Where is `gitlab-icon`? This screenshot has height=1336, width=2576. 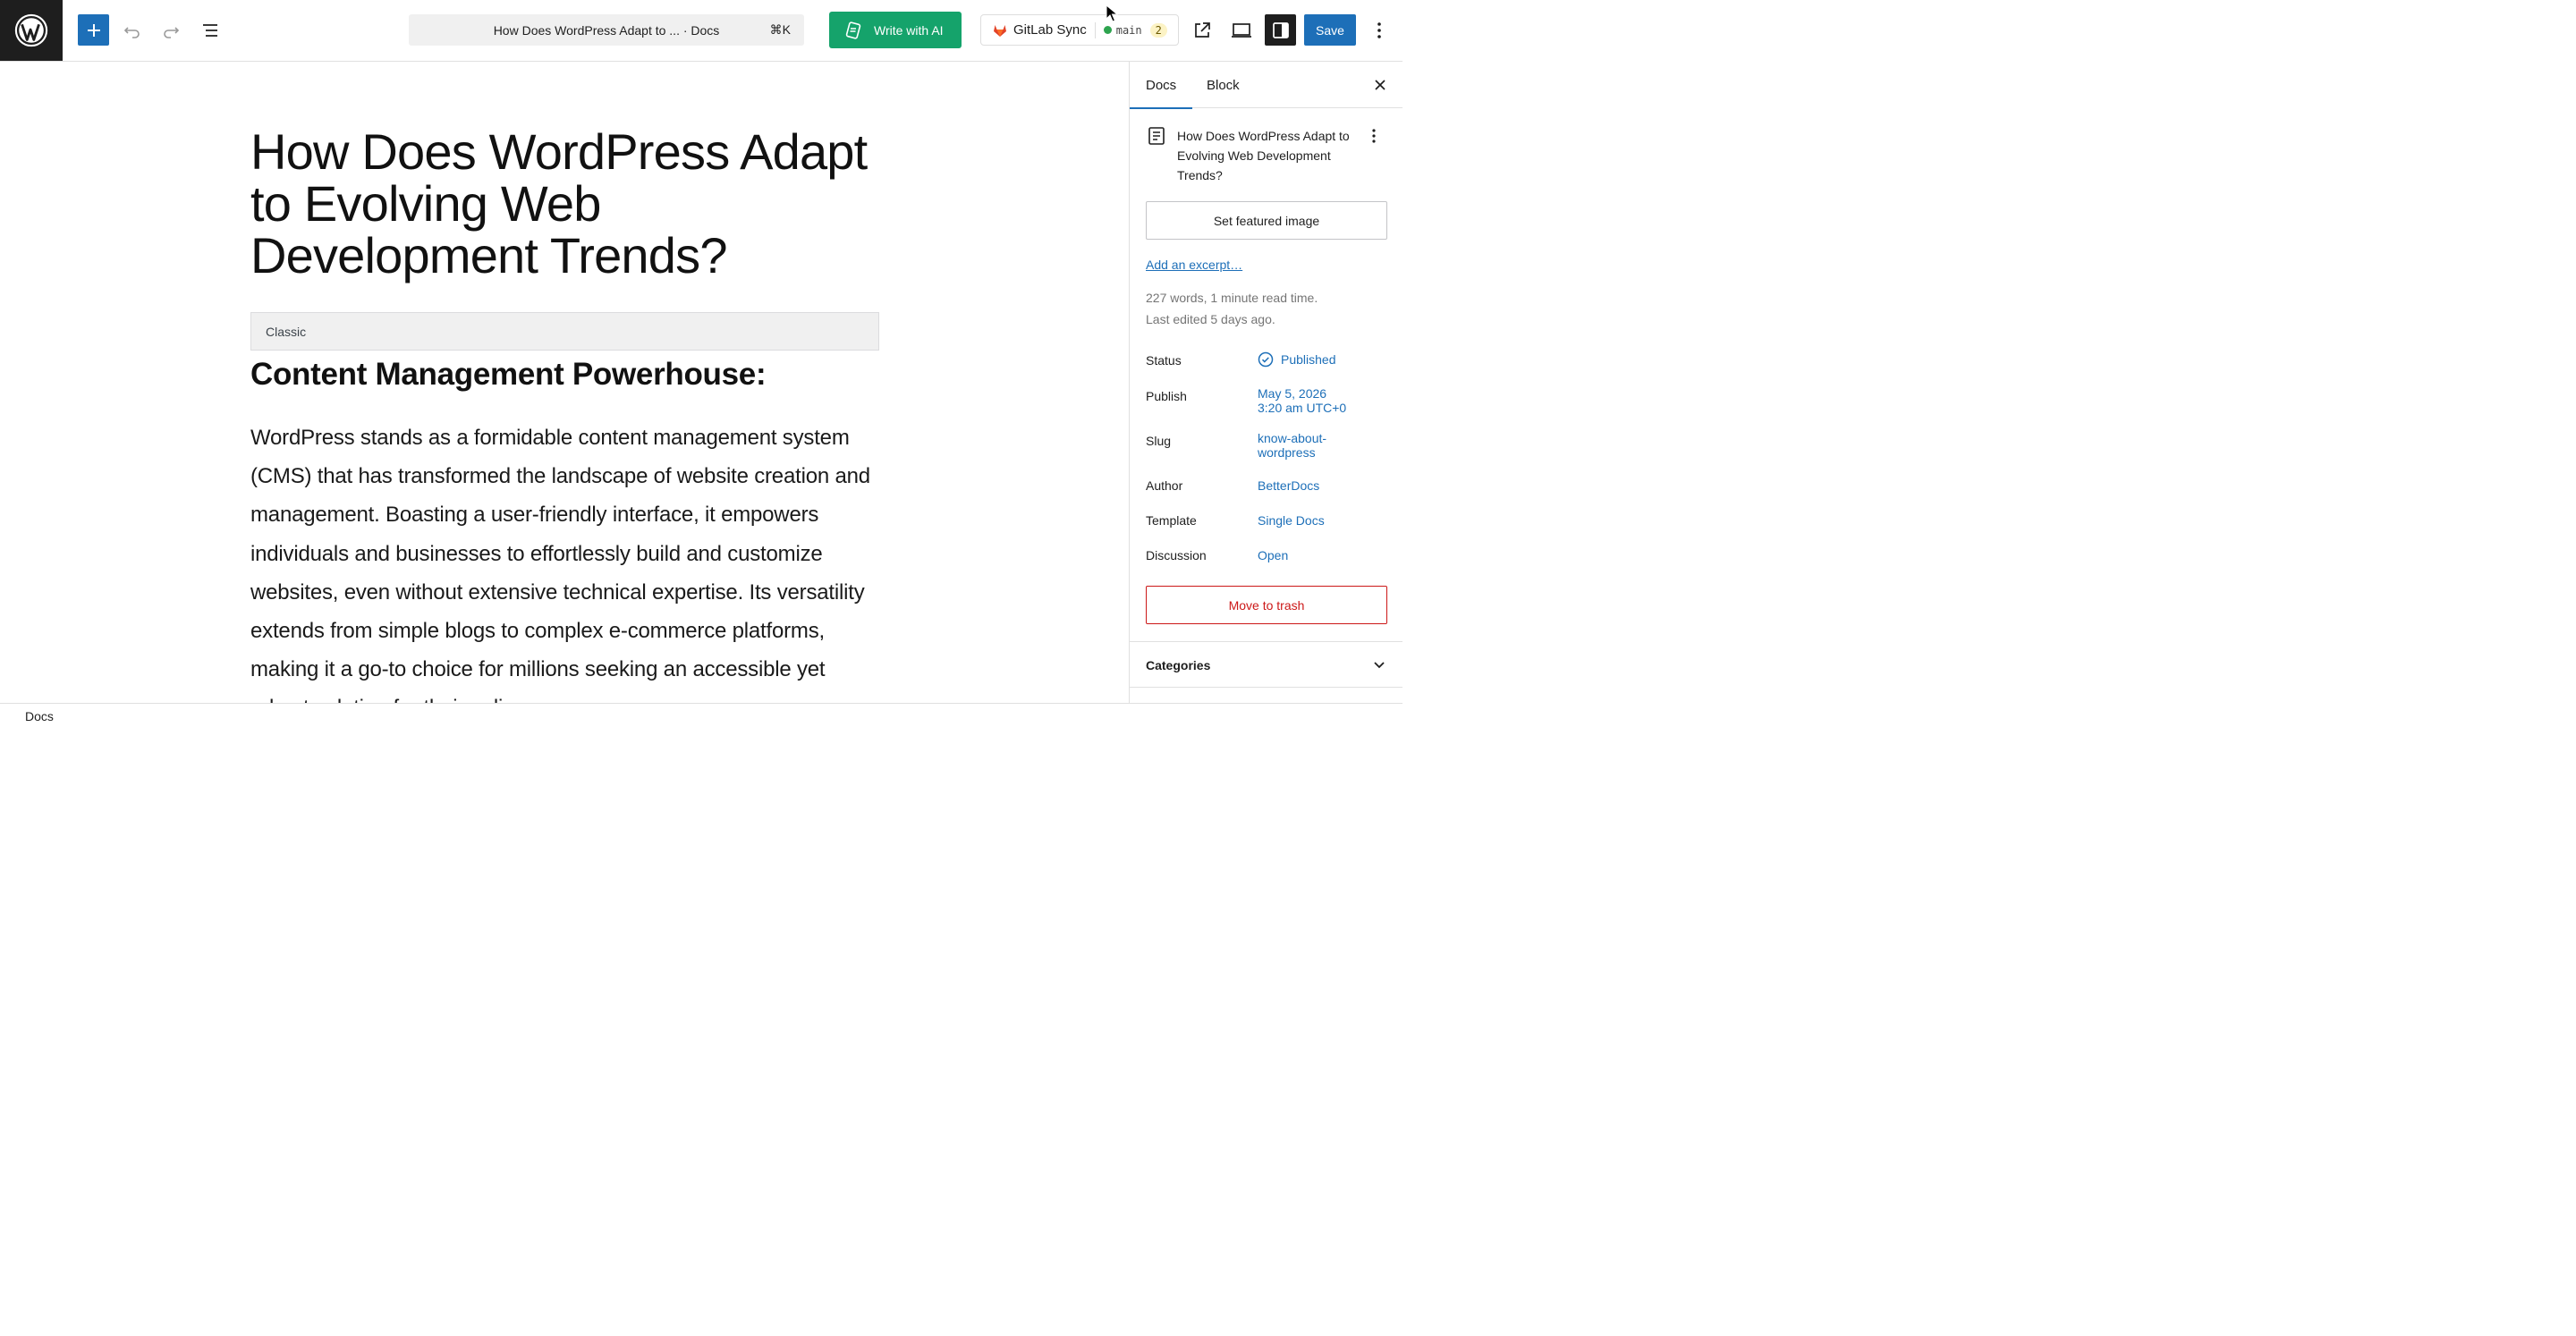 gitlab-icon is located at coordinates (1000, 31).